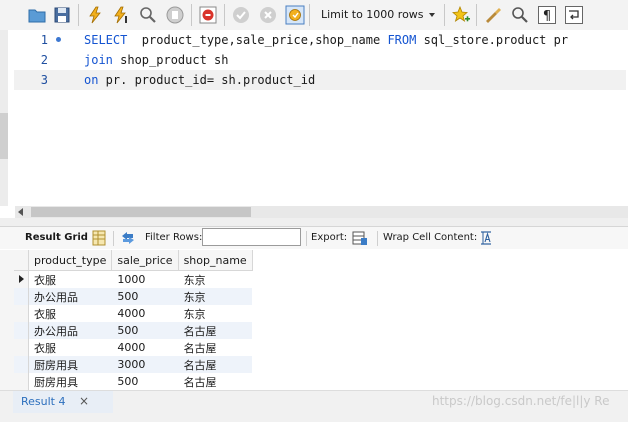  What do you see at coordinates (145, 280) in the screenshot?
I see `table-cell: 1000` at bounding box center [145, 280].